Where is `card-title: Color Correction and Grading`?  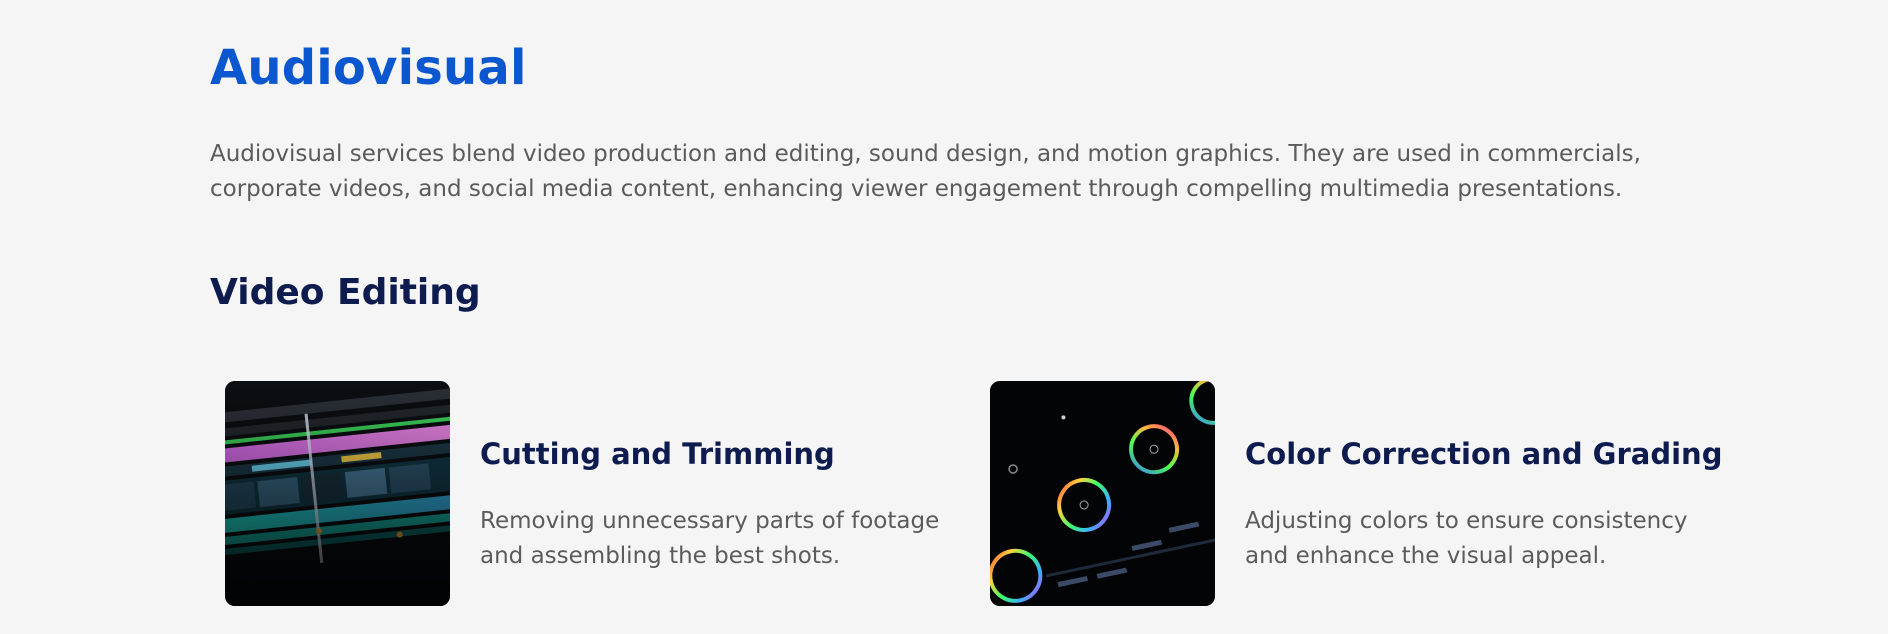 card-title: Color Correction and Grading is located at coordinates (1484, 454).